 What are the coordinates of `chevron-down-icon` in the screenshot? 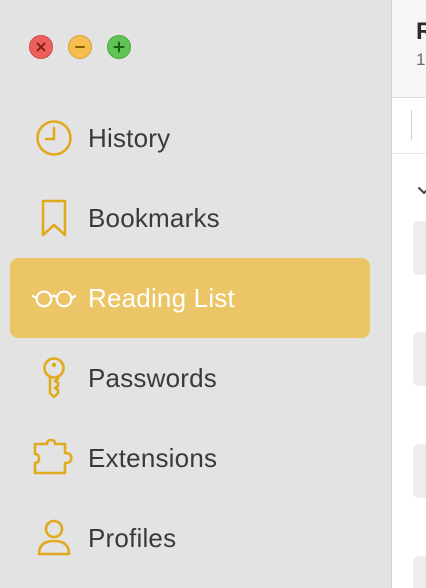 It's located at (422, 191).